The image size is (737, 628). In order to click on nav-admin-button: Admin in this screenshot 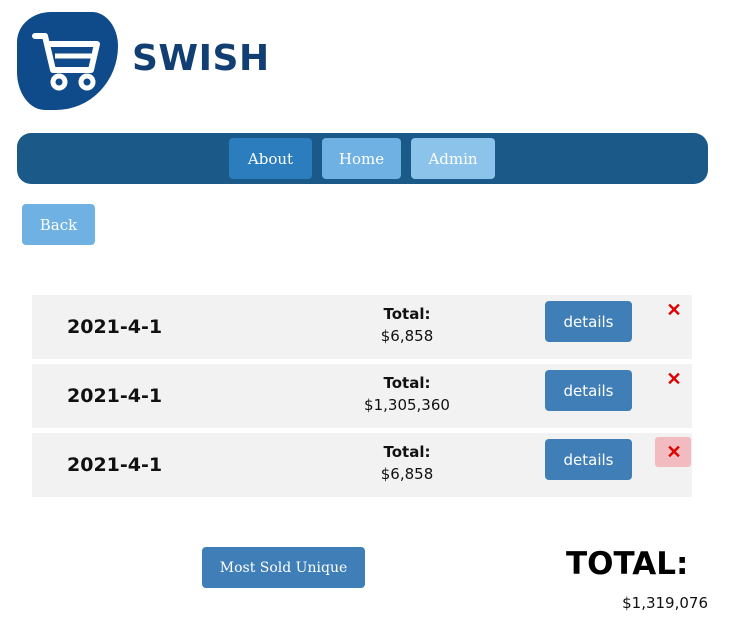, I will do `click(453, 158)`.